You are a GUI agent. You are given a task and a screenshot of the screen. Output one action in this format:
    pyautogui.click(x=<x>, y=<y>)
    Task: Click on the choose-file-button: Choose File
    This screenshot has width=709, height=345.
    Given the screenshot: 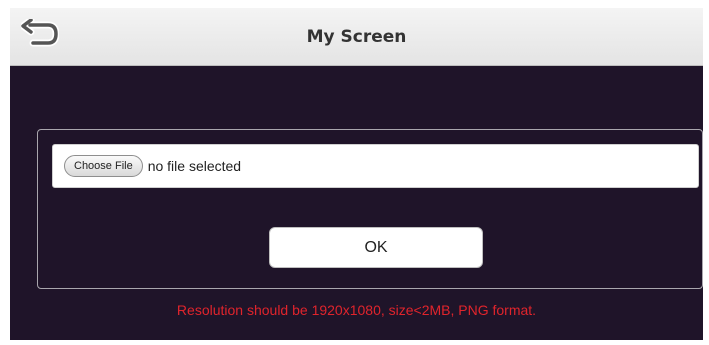 What is the action you would take?
    pyautogui.click(x=103, y=166)
    